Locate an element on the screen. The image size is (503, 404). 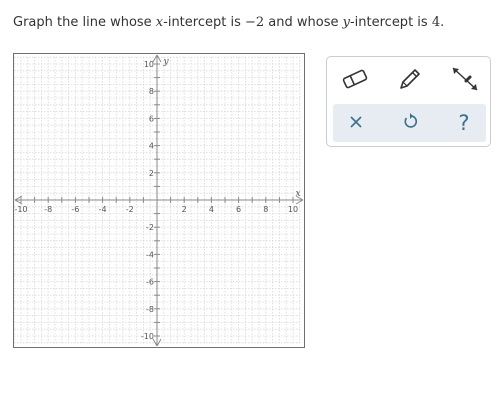
y-tick-label: 8 is located at coordinates (151, 91).